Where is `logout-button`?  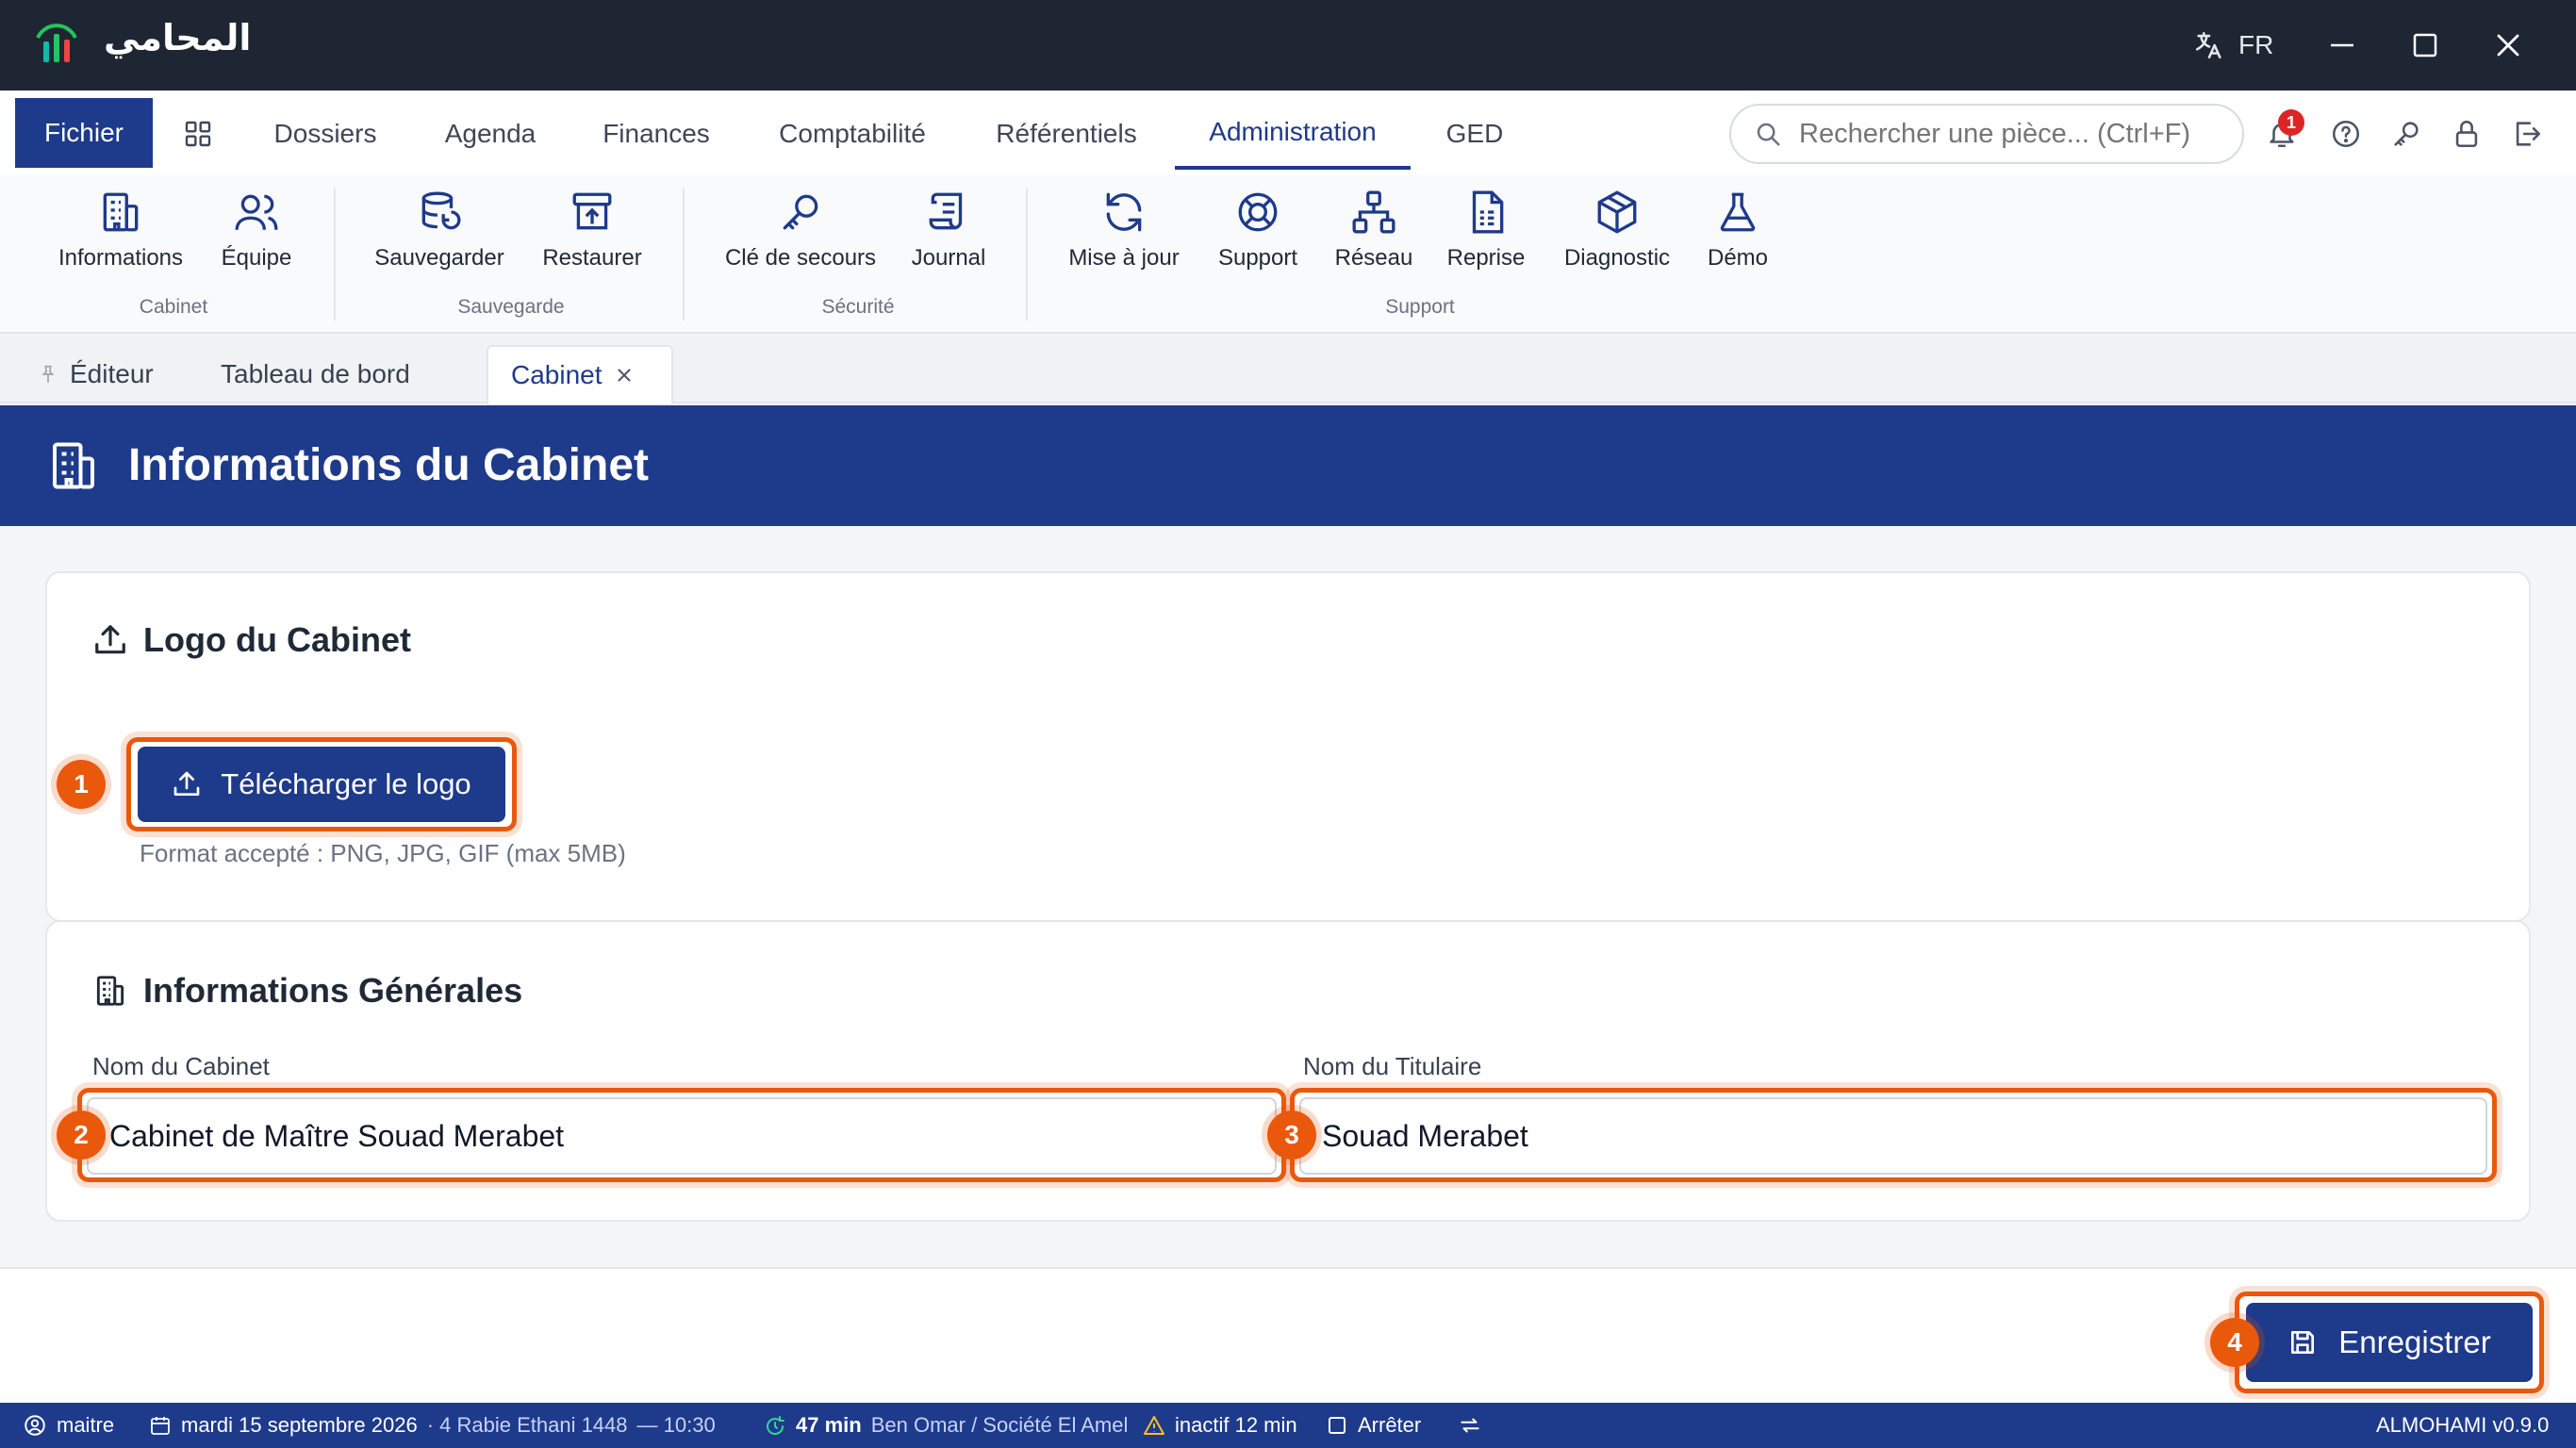
logout-button is located at coordinates (2526, 133).